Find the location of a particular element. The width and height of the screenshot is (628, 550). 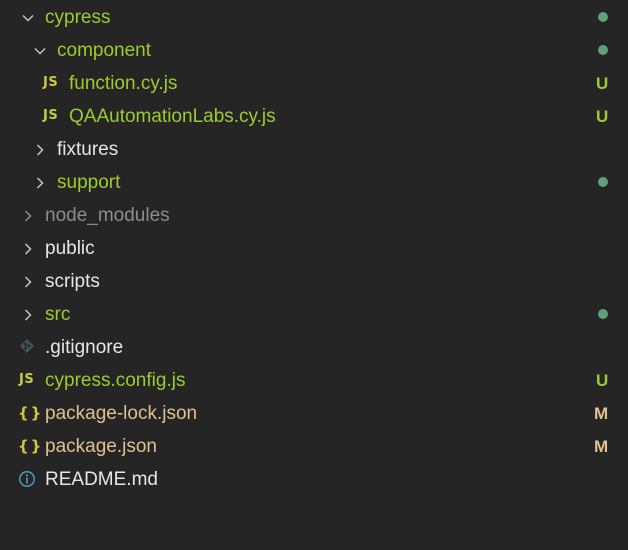

folder-label: scripts is located at coordinates (72, 281).